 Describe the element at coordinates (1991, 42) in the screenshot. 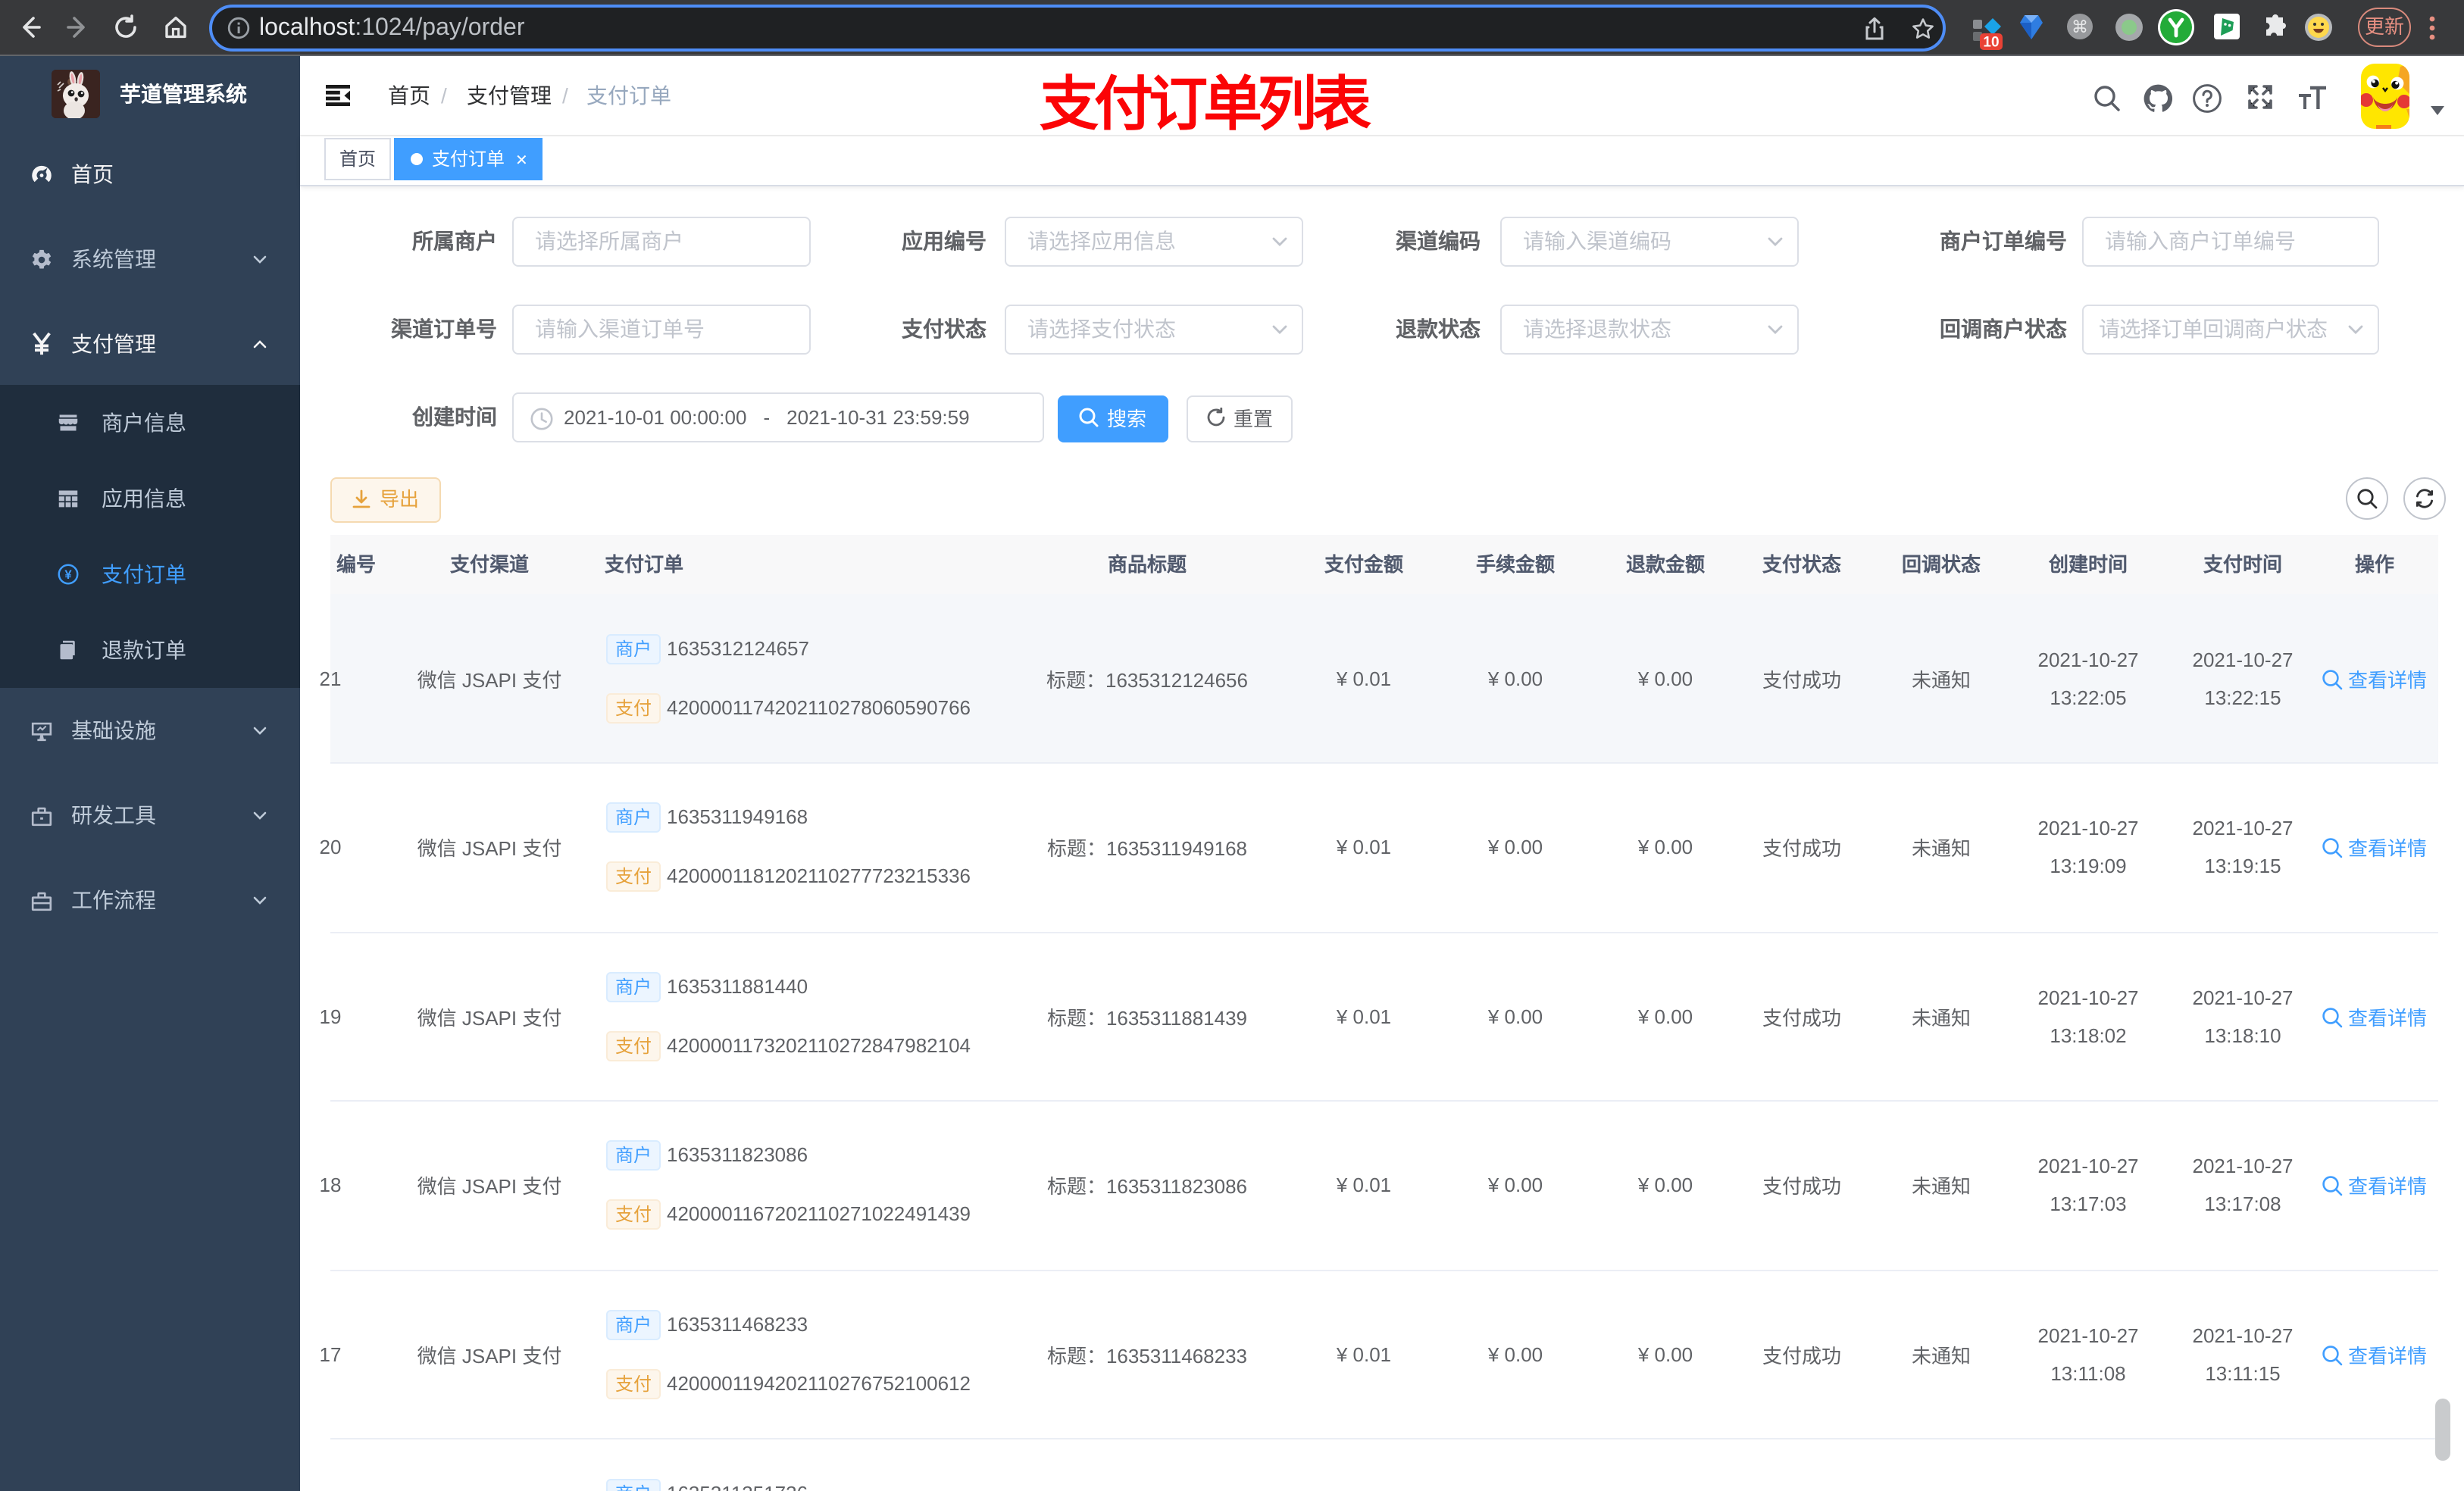

I see `svg-text: 10` at that location.